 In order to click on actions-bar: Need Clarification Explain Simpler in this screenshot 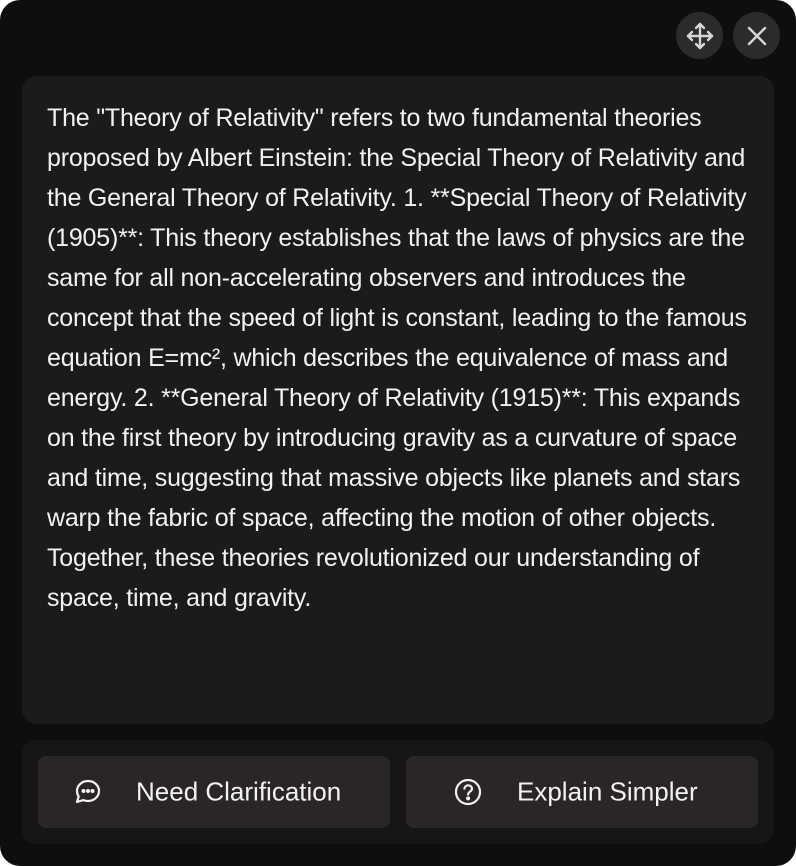, I will do `click(398, 792)`.